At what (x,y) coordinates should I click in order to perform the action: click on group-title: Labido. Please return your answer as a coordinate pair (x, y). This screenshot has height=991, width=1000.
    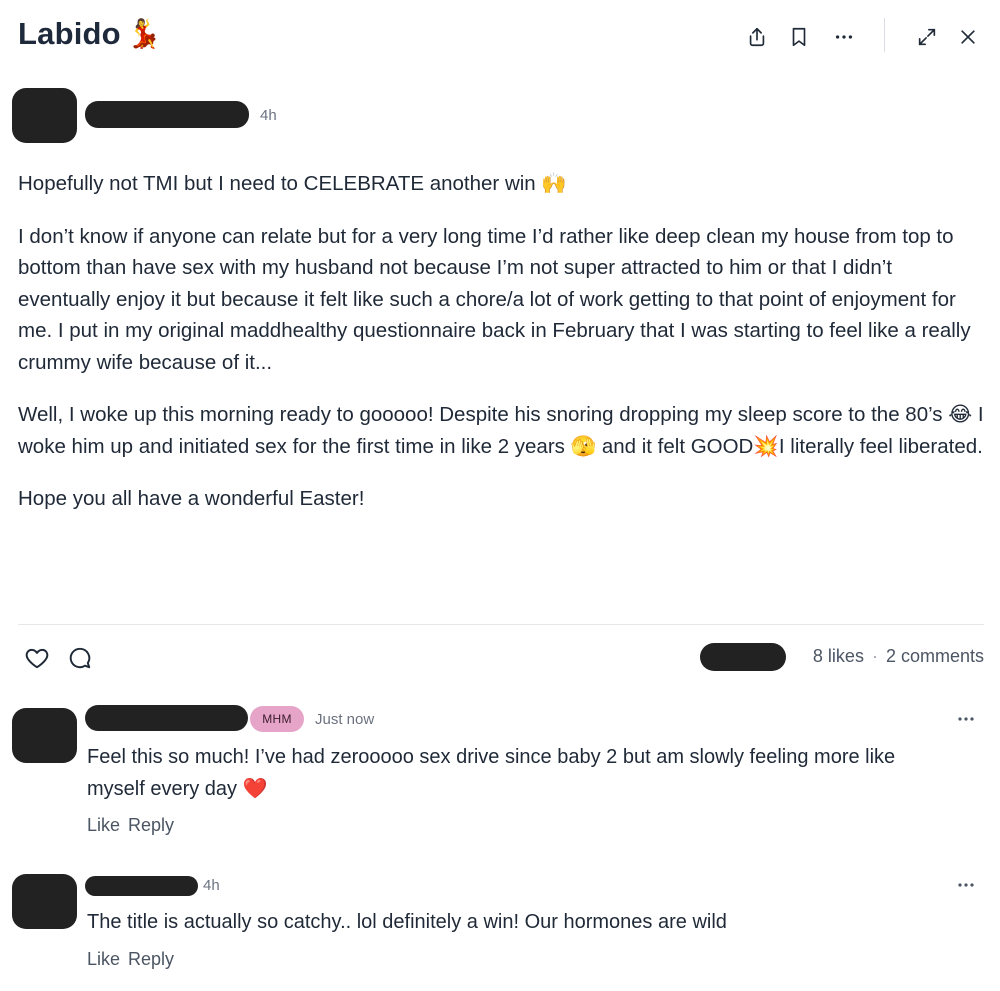
    Looking at the image, I should click on (69, 33).